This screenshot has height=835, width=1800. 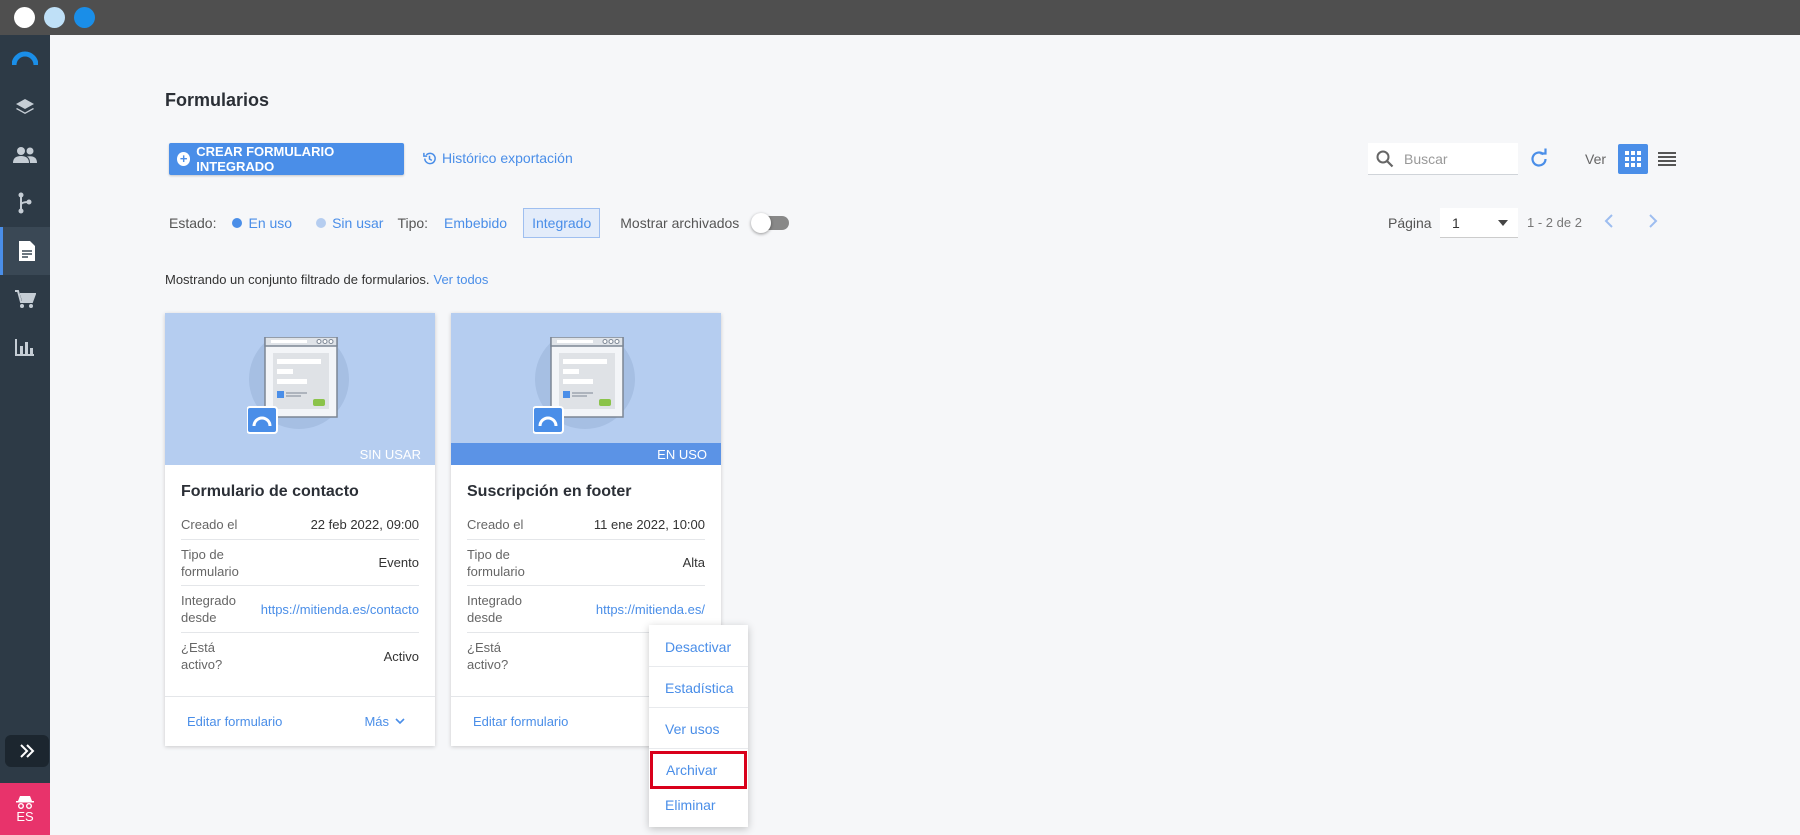 I want to click on view-label: Ver, so click(x=1596, y=159).